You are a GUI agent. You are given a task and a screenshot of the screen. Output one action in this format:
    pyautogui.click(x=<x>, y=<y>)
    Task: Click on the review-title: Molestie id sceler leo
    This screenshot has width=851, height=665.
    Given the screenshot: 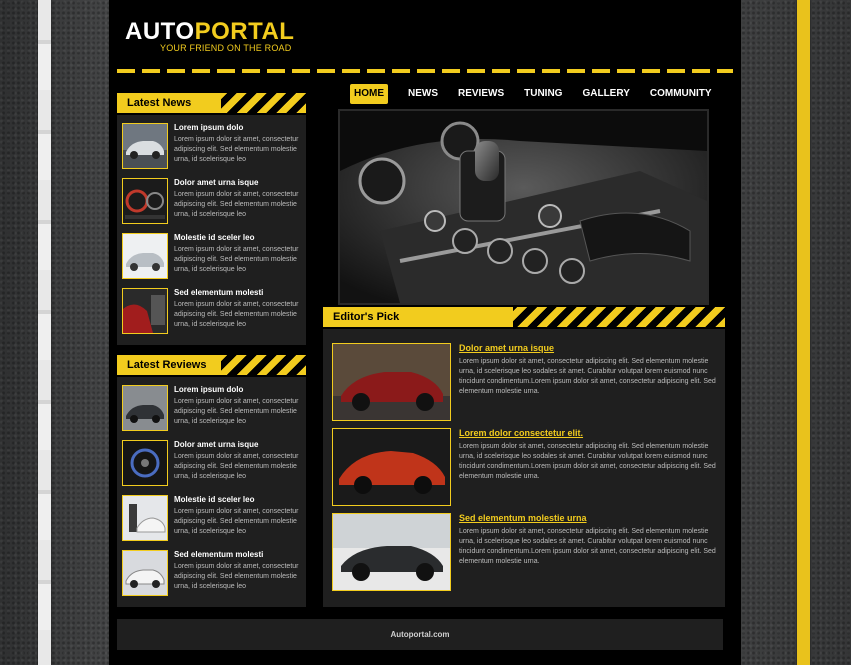 What is the action you would take?
    pyautogui.click(x=239, y=500)
    